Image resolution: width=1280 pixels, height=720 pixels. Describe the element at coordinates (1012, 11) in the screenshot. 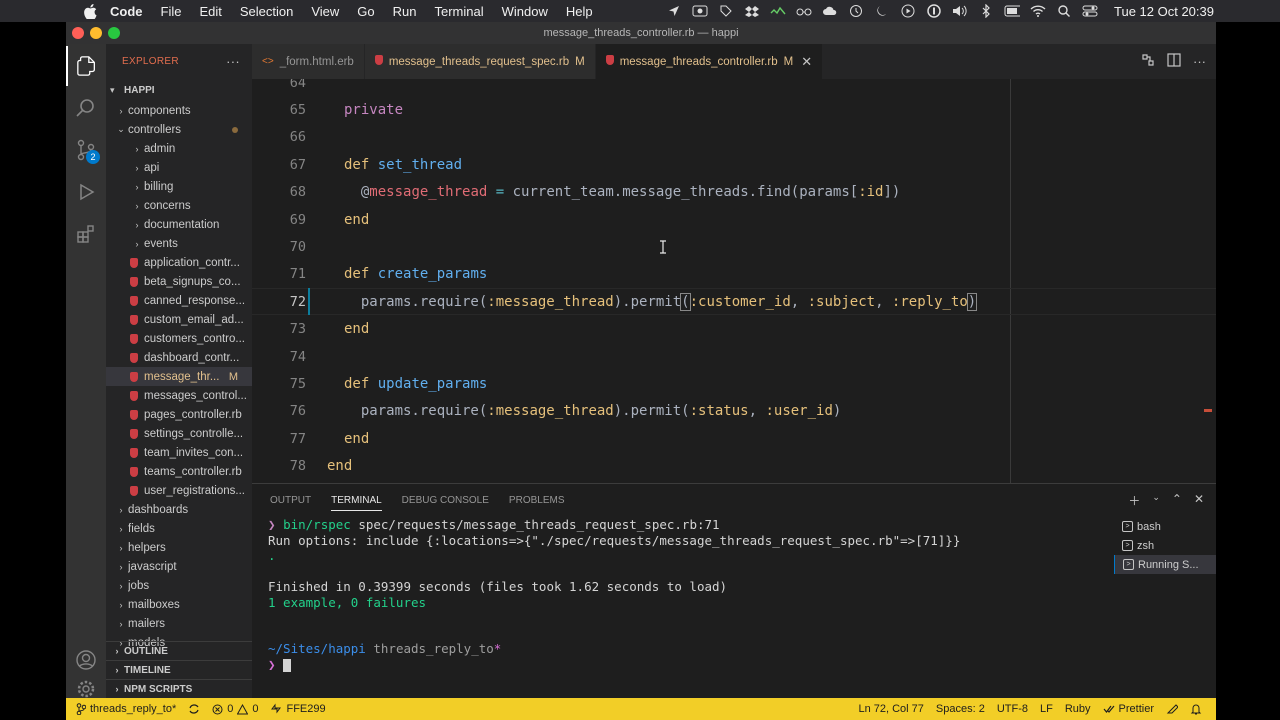

I see `battery-icon` at that location.